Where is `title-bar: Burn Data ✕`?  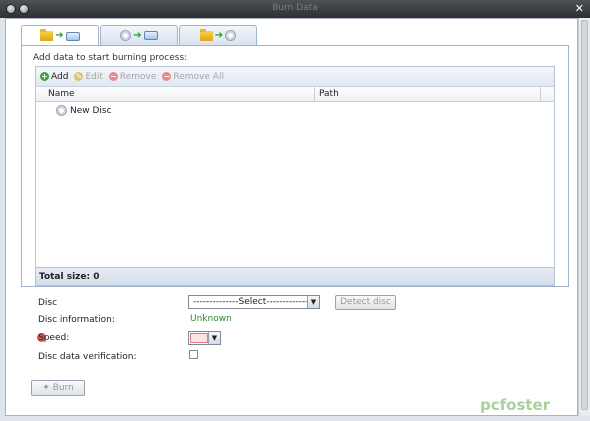
title-bar: Burn Data ✕ is located at coordinates (295, 9).